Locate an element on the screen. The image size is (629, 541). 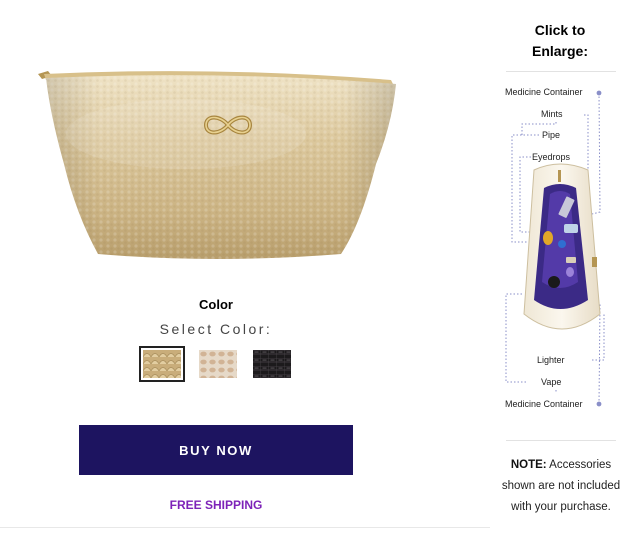
callout-eyedrops: Eyedrops is located at coordinates (551, 157).